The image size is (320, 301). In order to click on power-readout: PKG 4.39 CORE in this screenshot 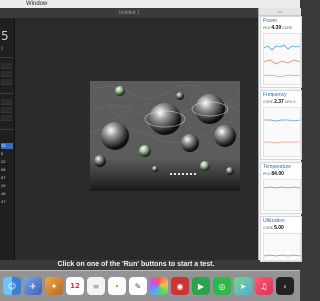, I will do `click(278, 28)`.